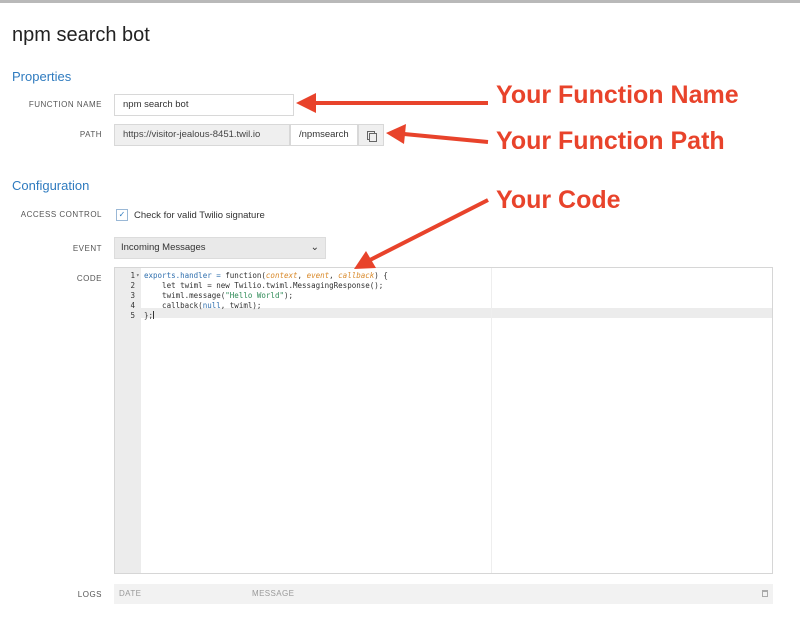  I want to click on arrowhead-function-name, so click(306, 103).